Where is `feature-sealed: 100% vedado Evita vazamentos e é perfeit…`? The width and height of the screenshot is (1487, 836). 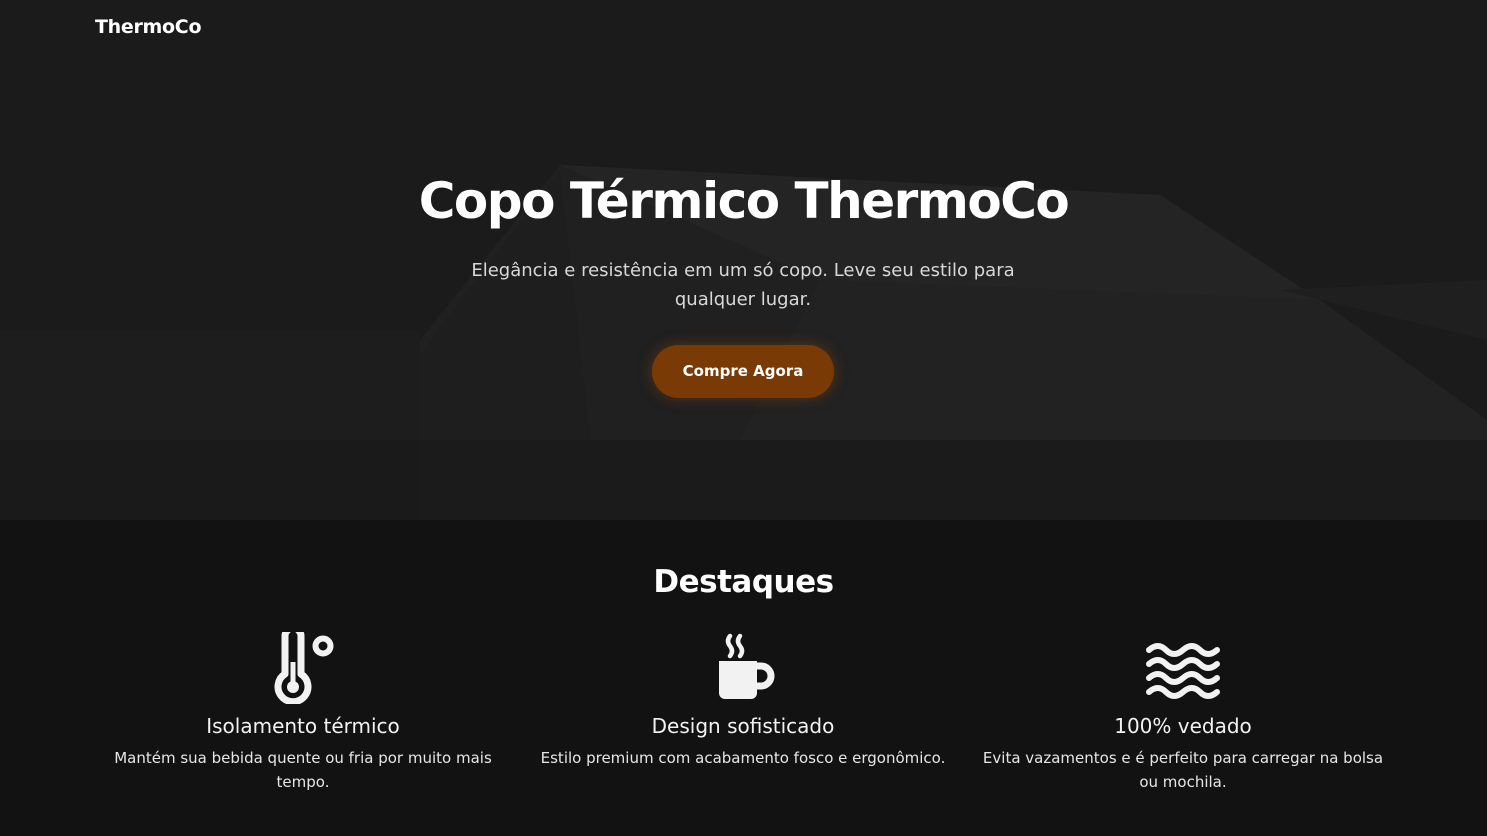 feature-sealed: 100% vedado Evita vazamentos e é perfeit… is located at coordinates (1183, 713).